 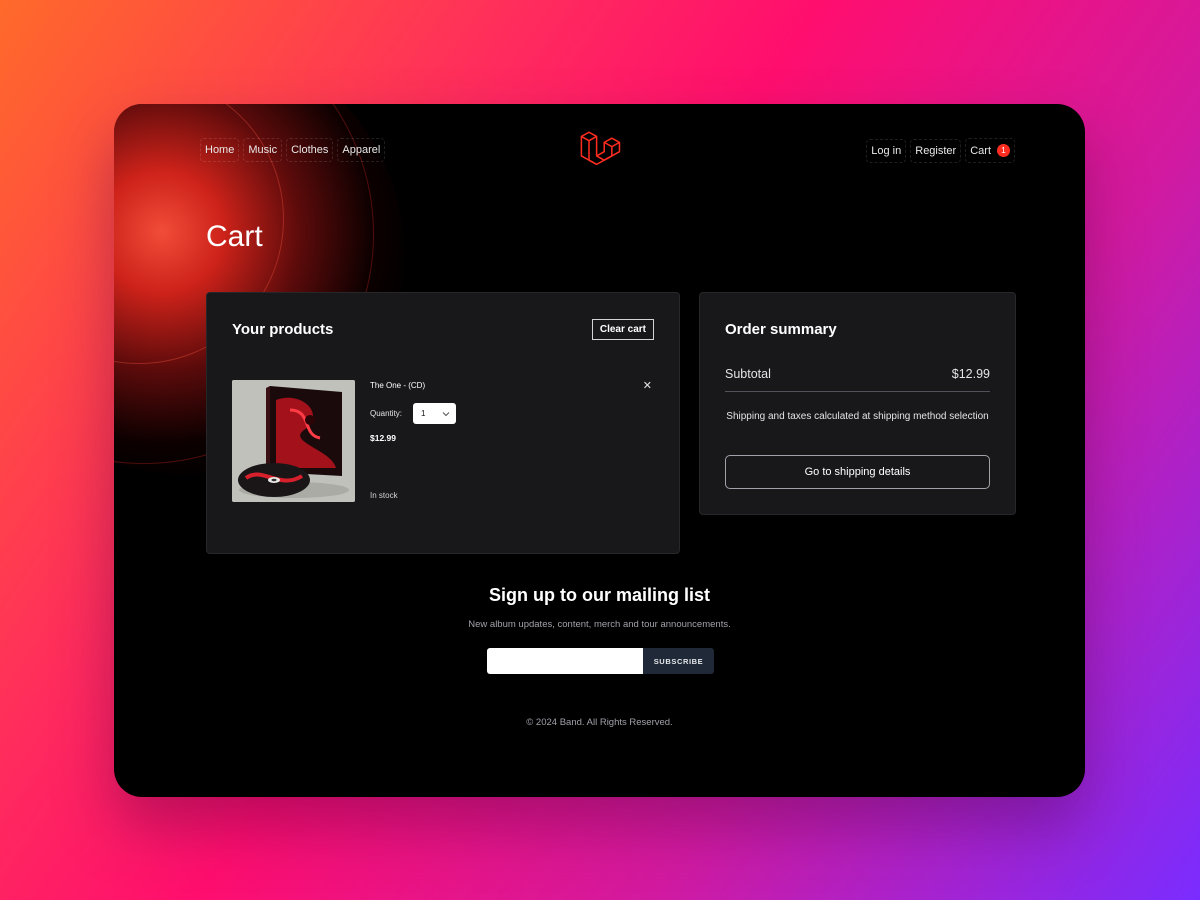 I want to click on stock-status: In stock, so click(x=384, y=495).